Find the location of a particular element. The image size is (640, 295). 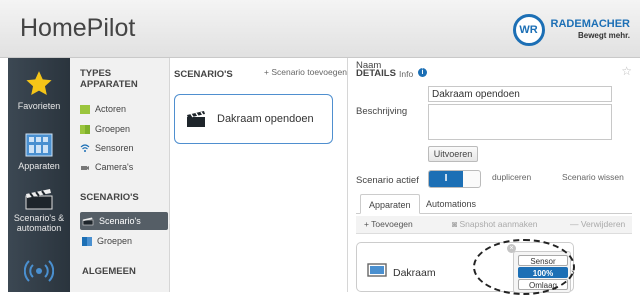

favorite-star-icon: ☆ is located at coordinates (626, 71).